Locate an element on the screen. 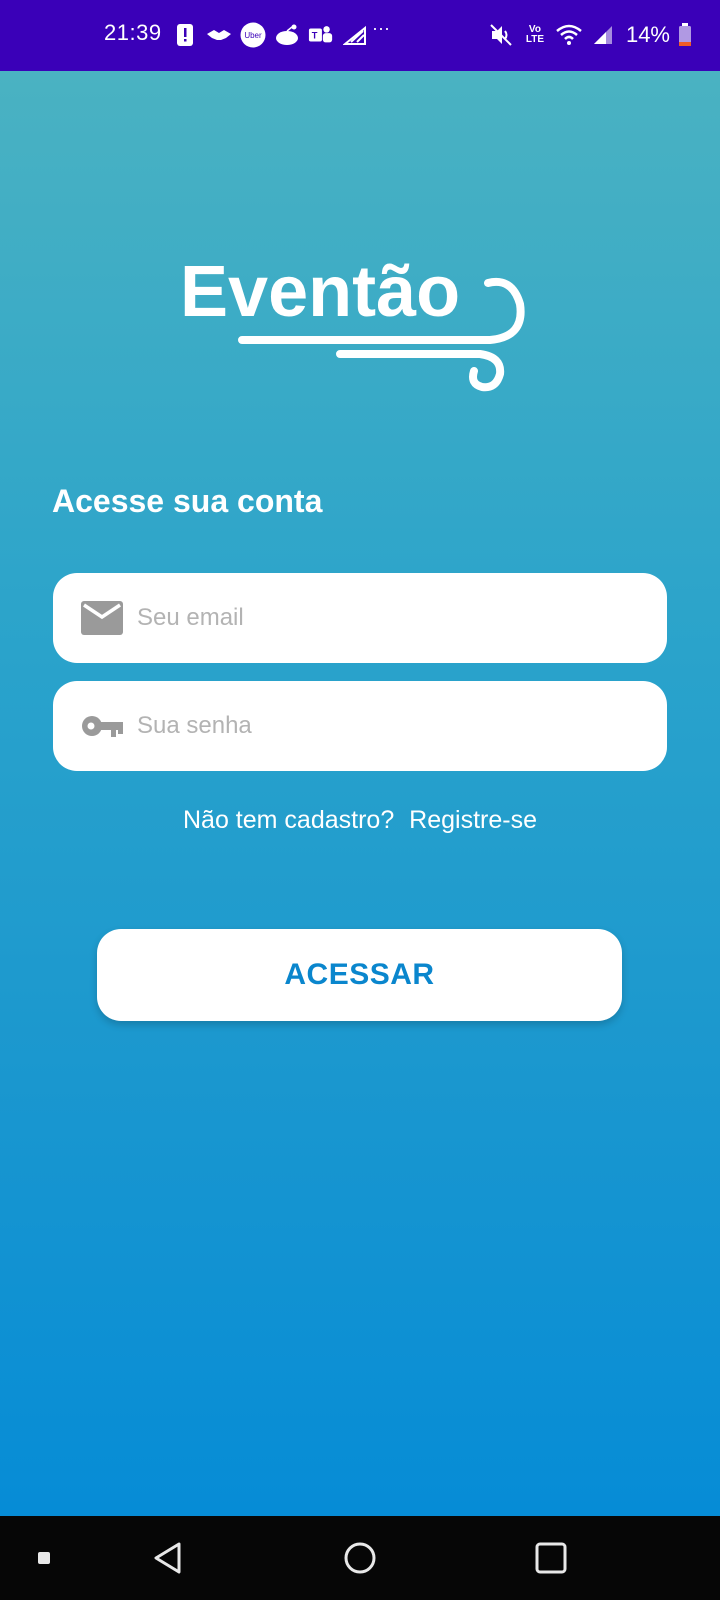 The image size is (720, 1600). volte-icon: Vo LTE is located at coordinates (535, 35).